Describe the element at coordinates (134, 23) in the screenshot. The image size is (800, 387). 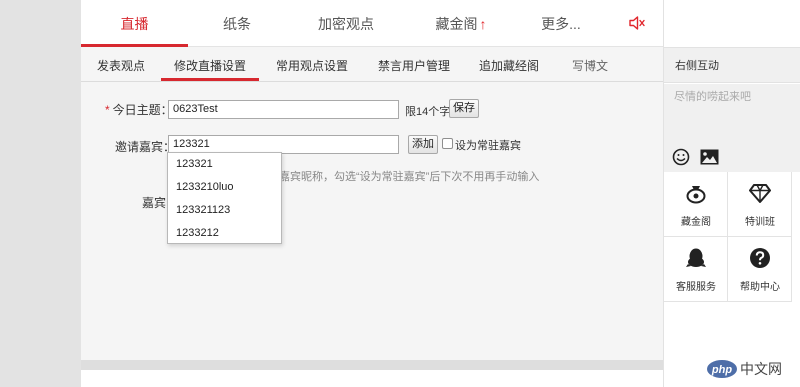
I see `tab-live: 直播` at that location.